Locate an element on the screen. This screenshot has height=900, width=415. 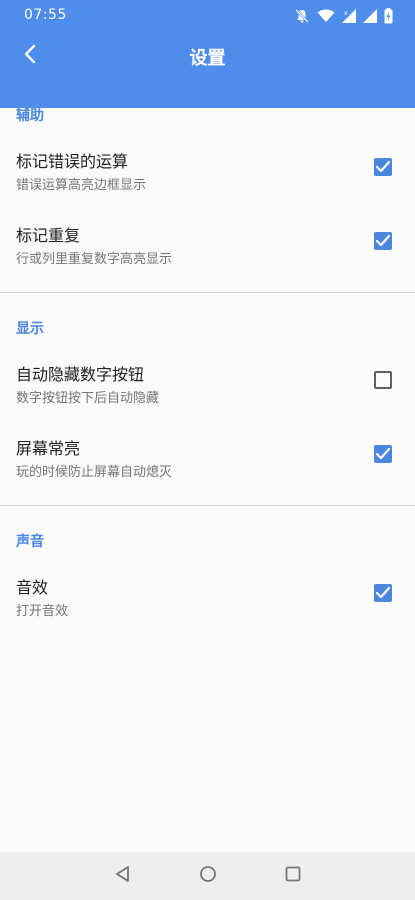
pref-summary: 玩的时候防止屏幕自动熄灭 is located at coordinates (94, 472).